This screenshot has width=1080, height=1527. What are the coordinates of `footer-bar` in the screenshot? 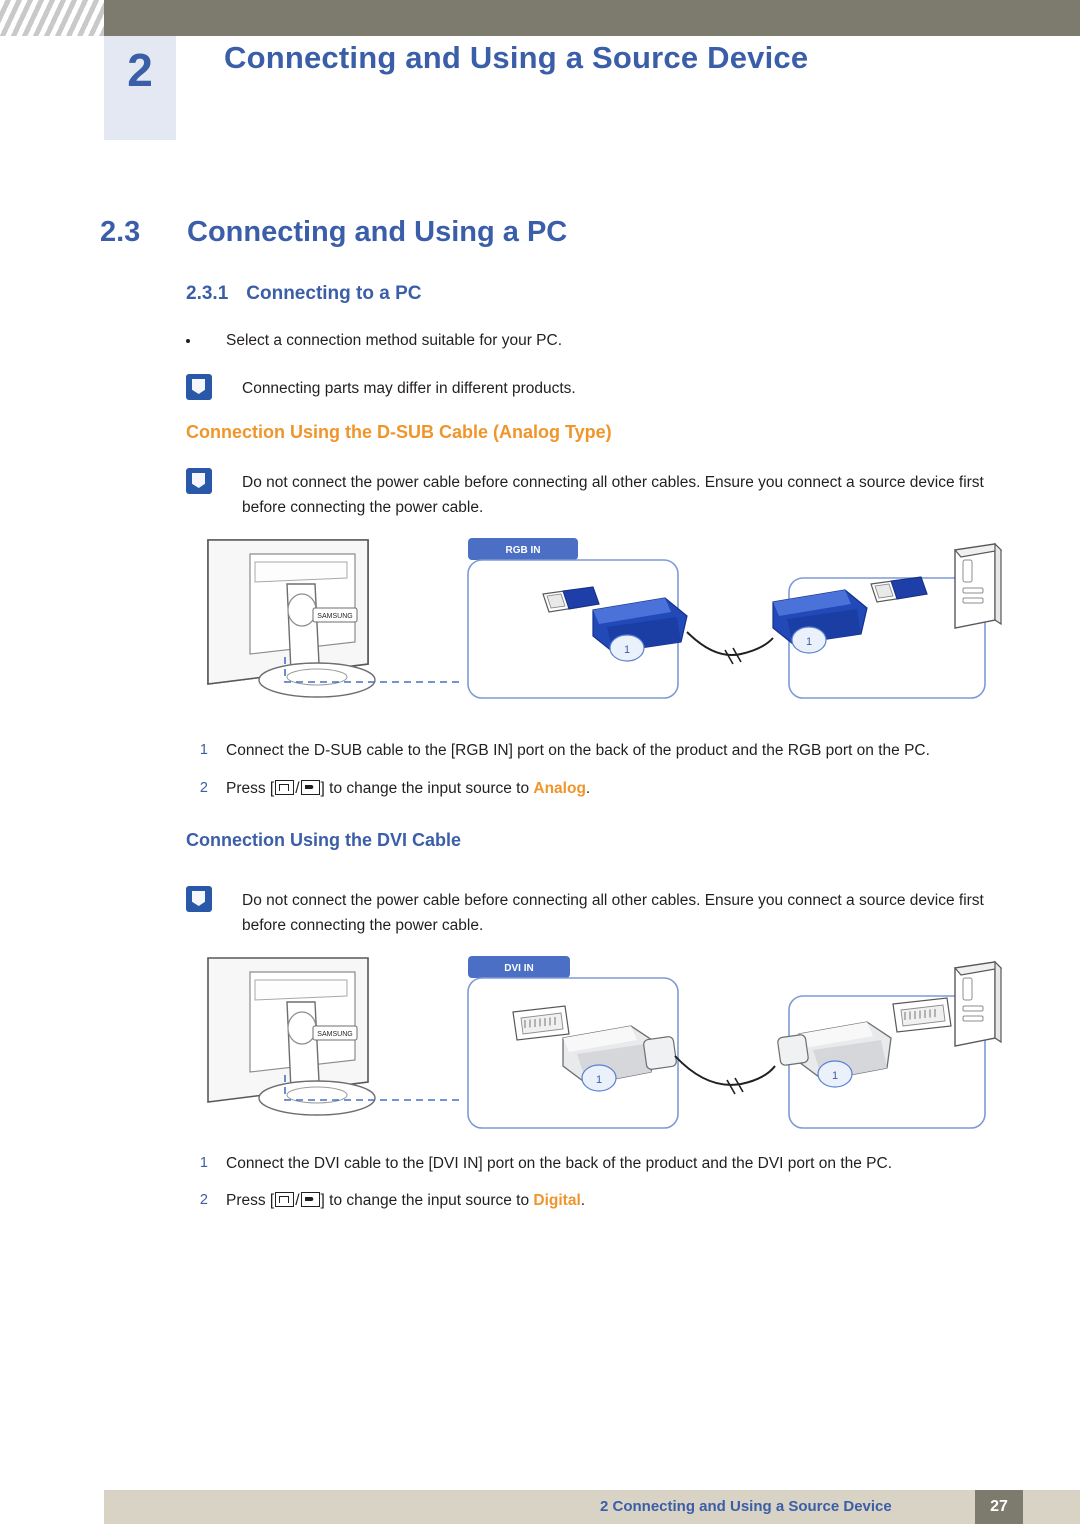 It's located at (592, 1507).